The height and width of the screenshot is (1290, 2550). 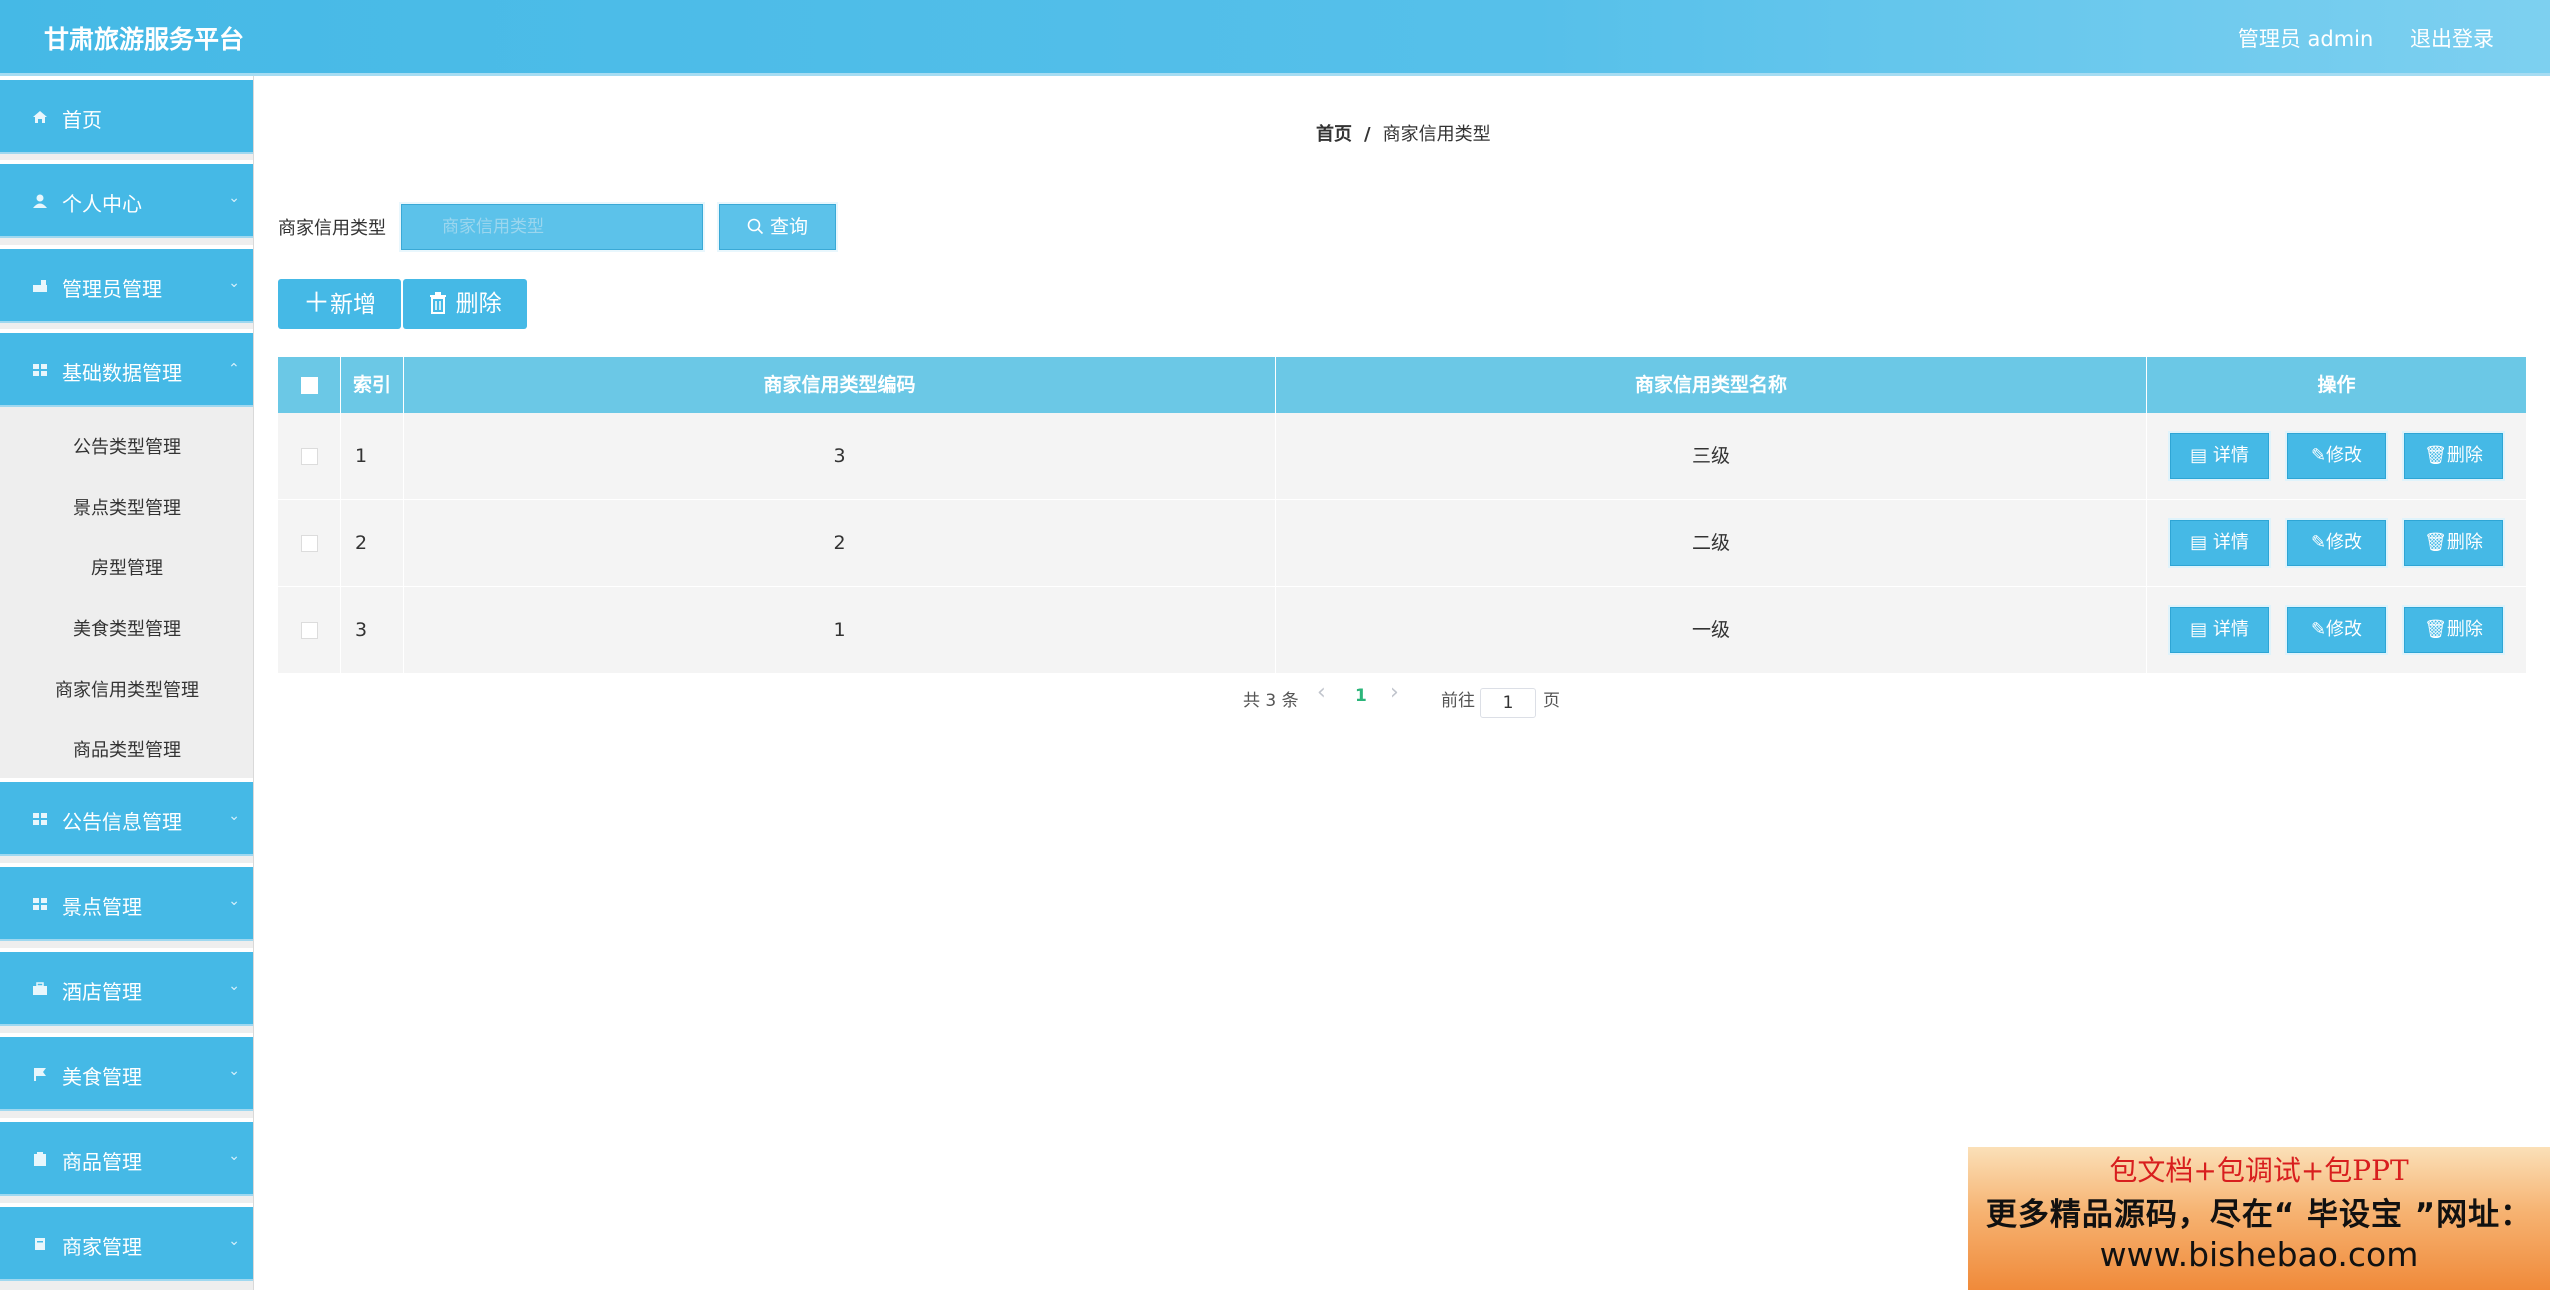 I want to click on cell-index: 3, so click(x=372, y=630).